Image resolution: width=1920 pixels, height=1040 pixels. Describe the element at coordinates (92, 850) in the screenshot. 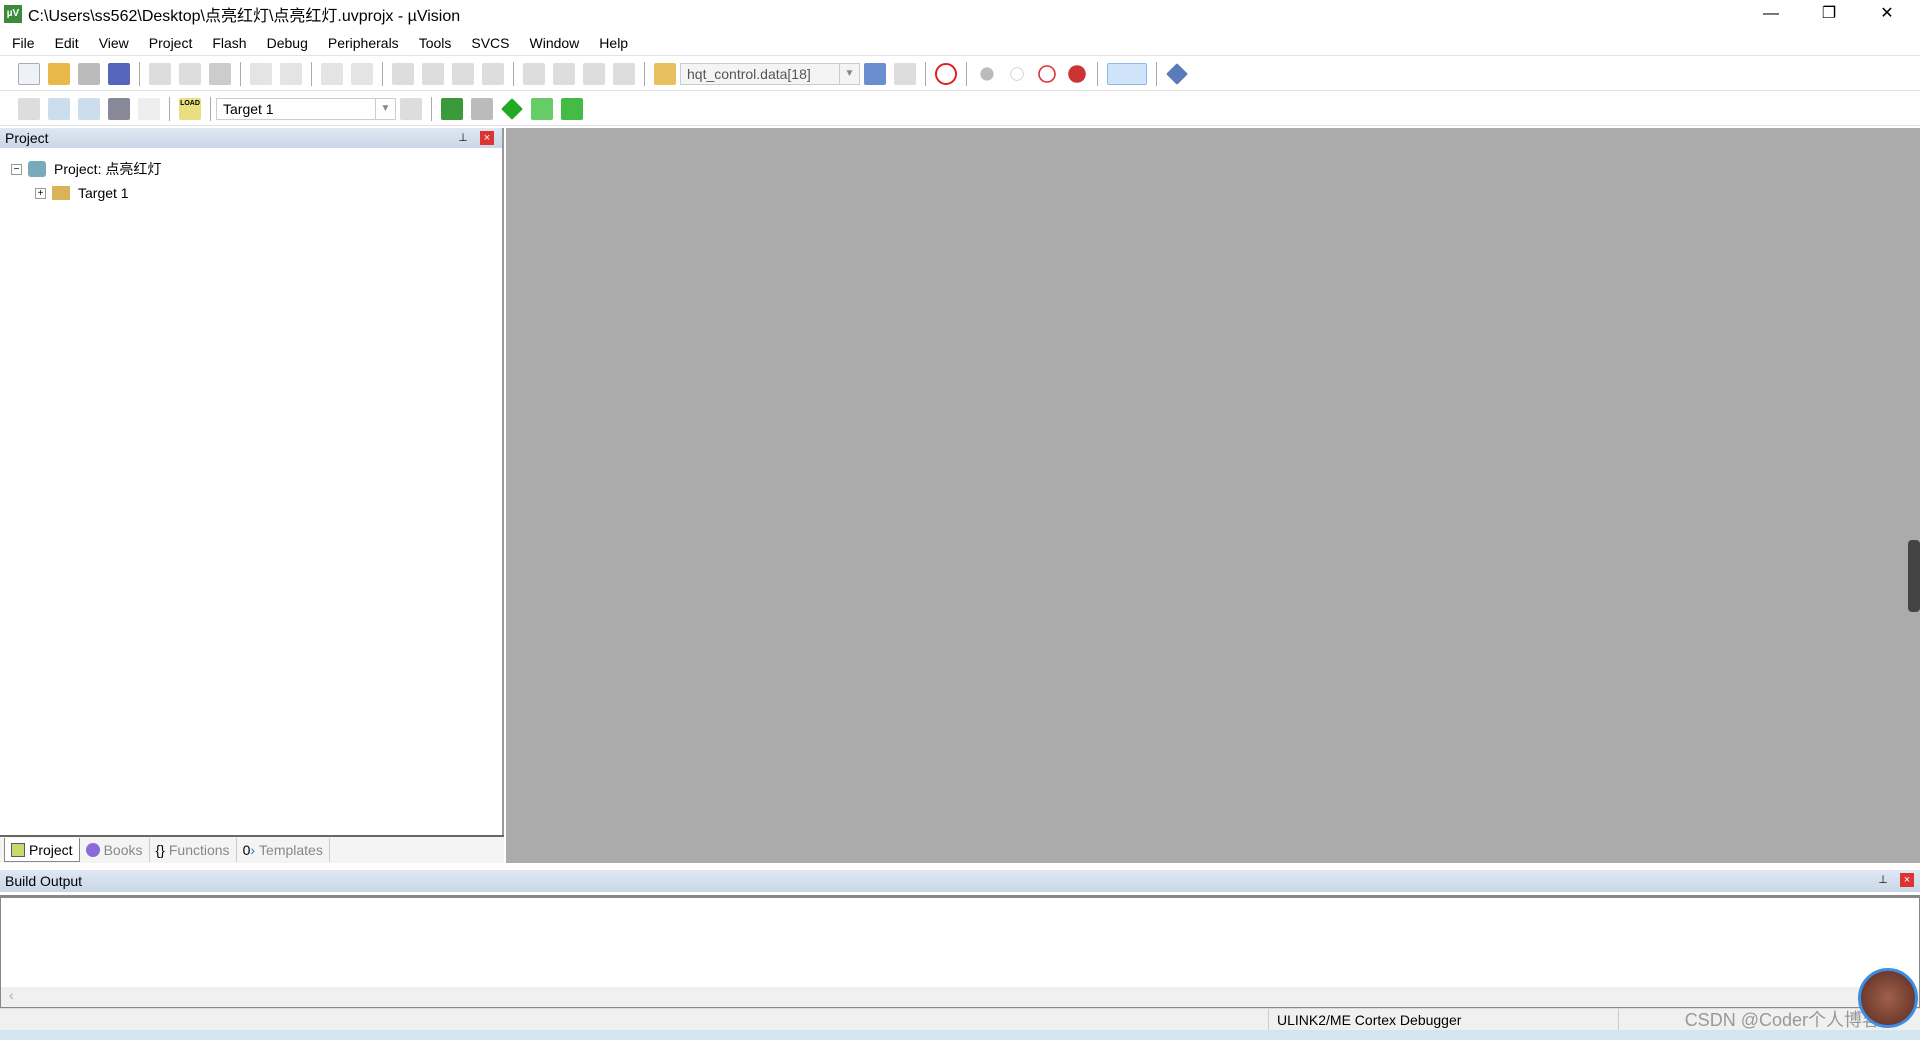

I see `books-icon` at that location.